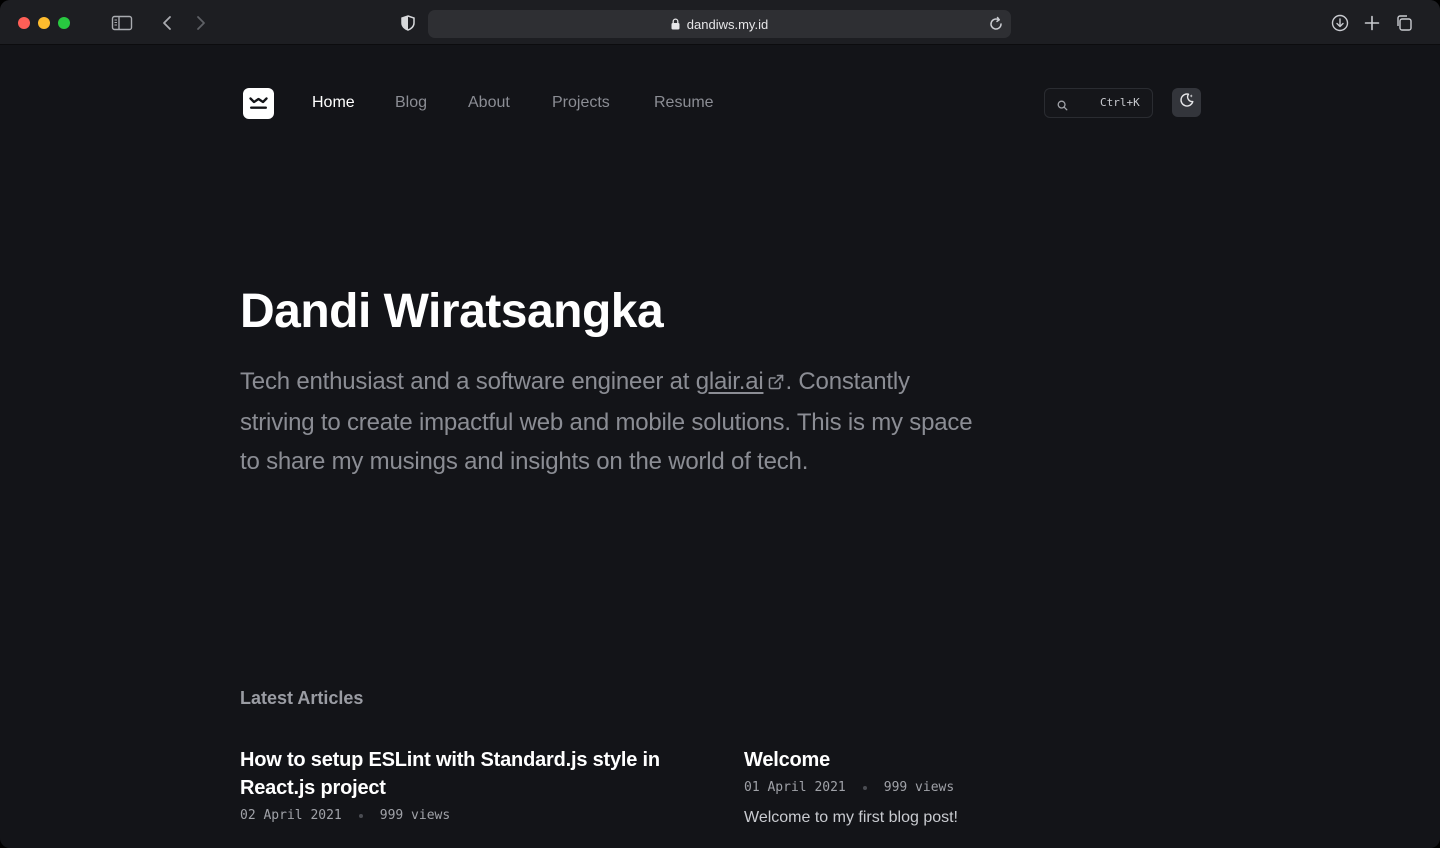  I want to click on theme-toggle-button, so click(1186, 102).